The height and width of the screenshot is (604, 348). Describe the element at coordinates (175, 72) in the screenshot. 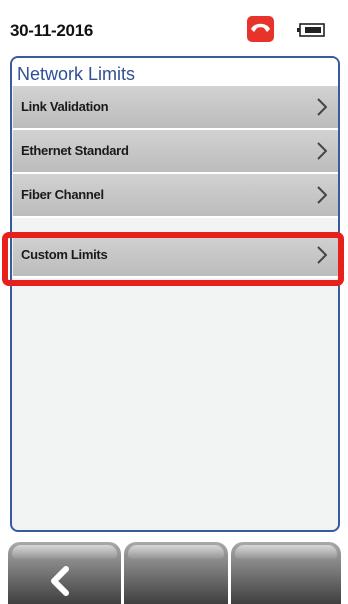

I see `panel-title: Network Limits` at that location.